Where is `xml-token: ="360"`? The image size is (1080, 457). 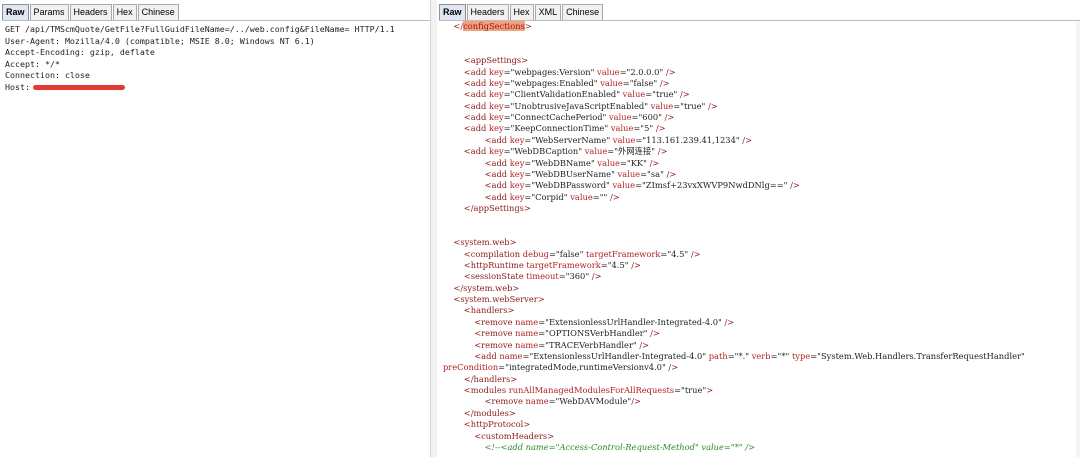
xml-token: ="360" is located at coordinates (575, 276).